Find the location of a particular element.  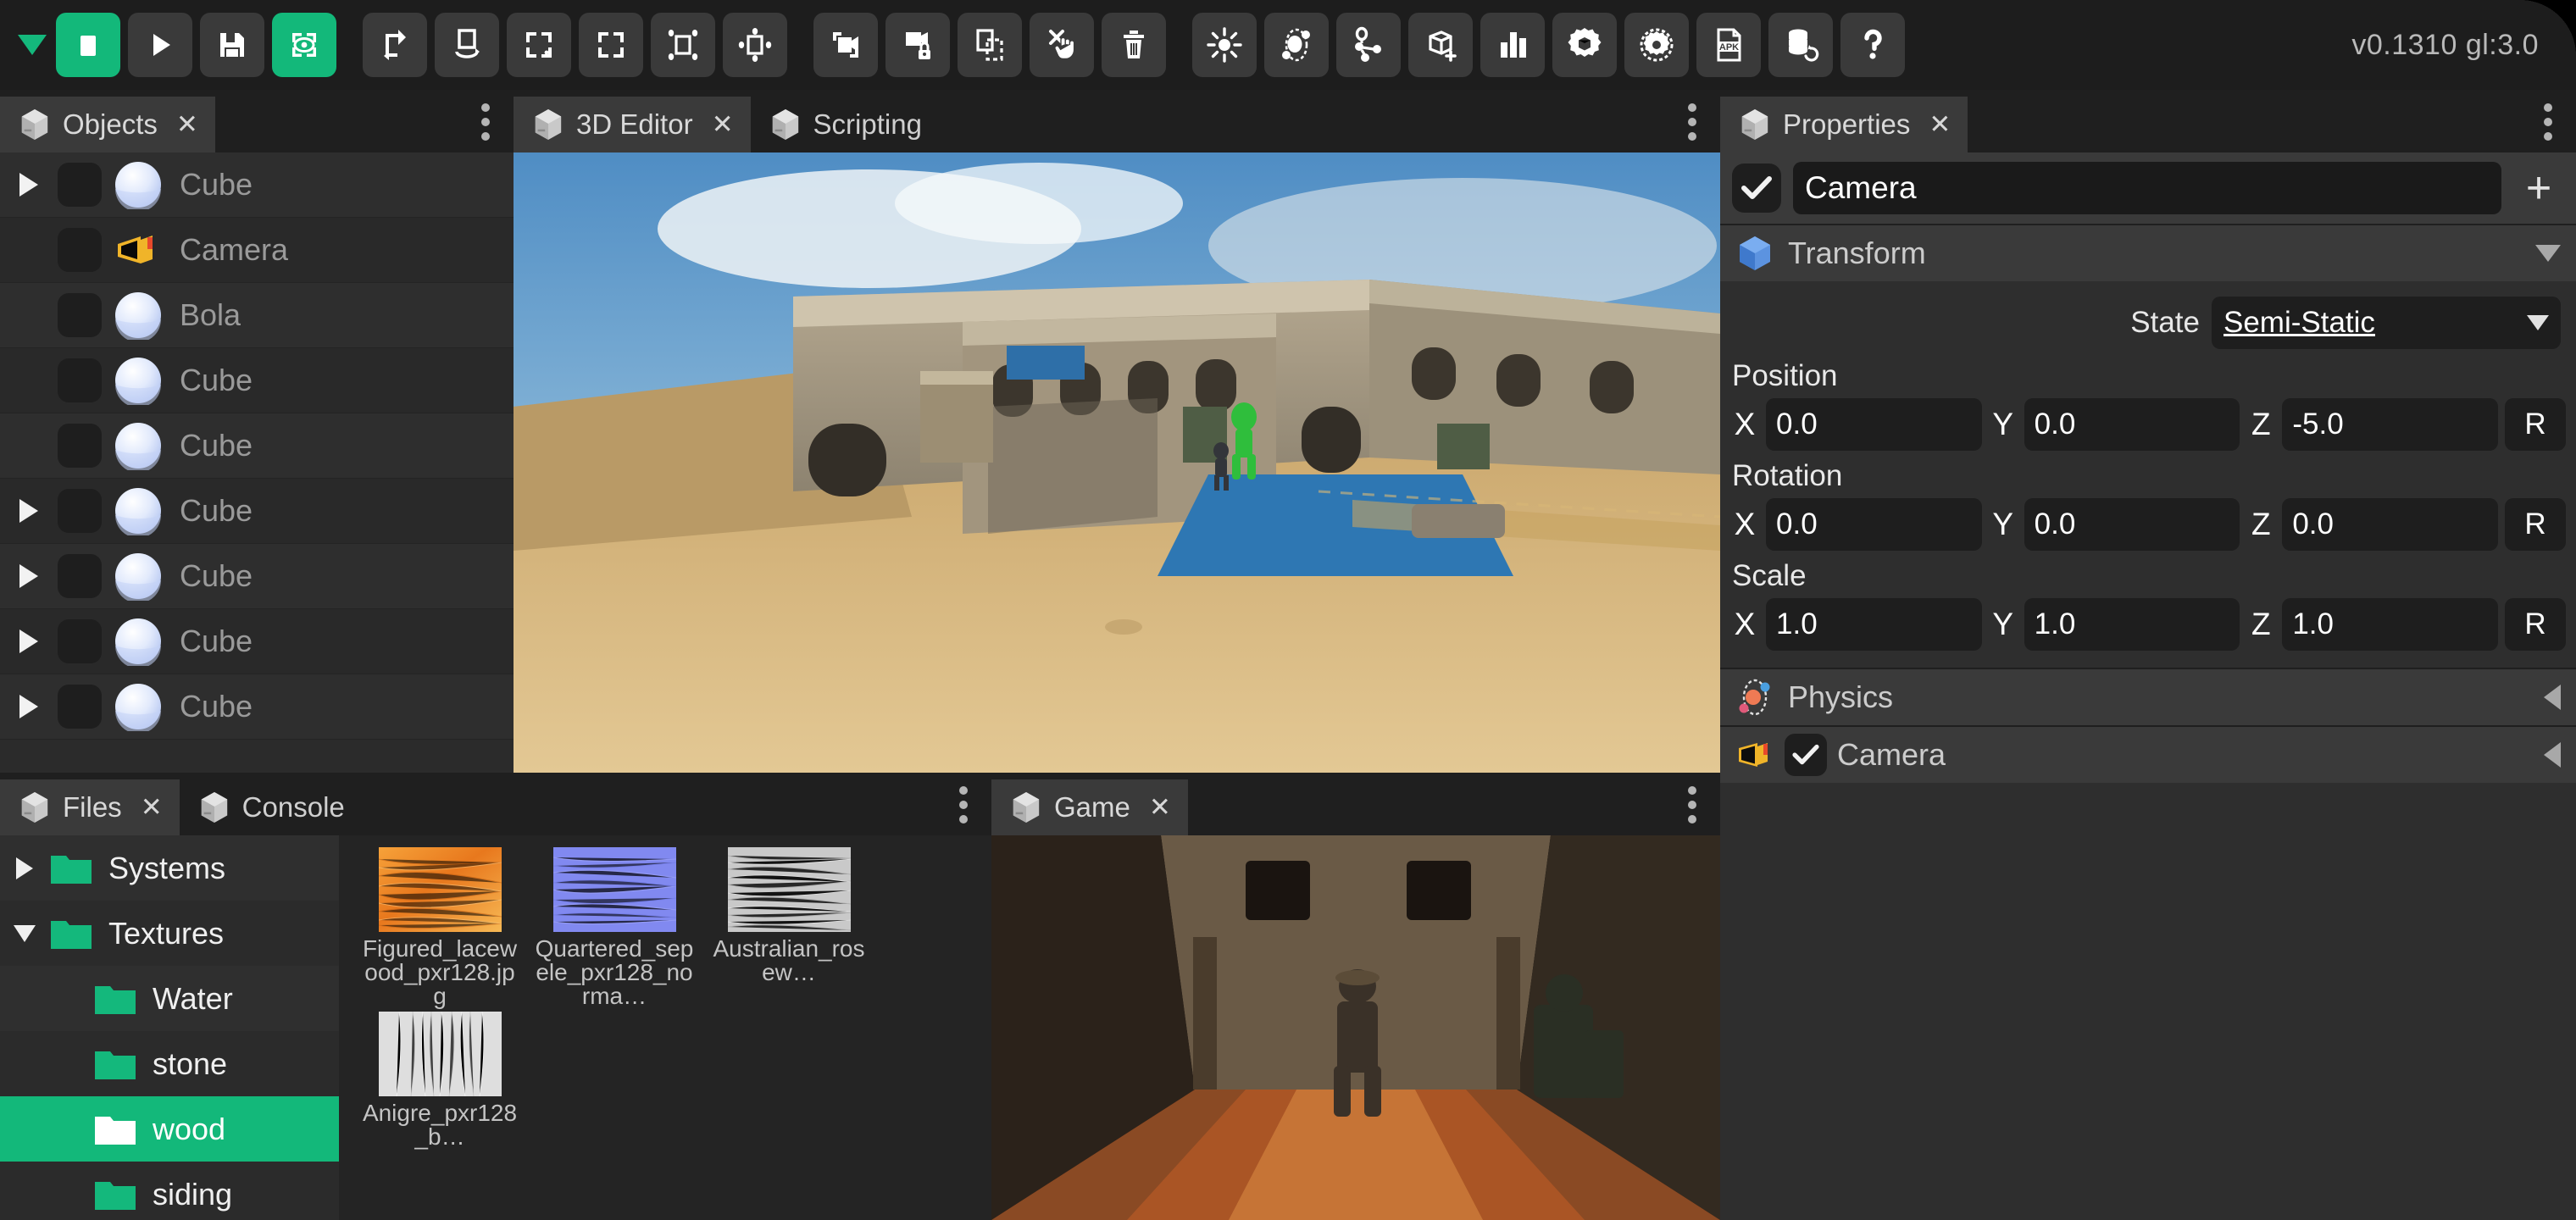

copy-bounds-button is located at coordinates (990, 45).